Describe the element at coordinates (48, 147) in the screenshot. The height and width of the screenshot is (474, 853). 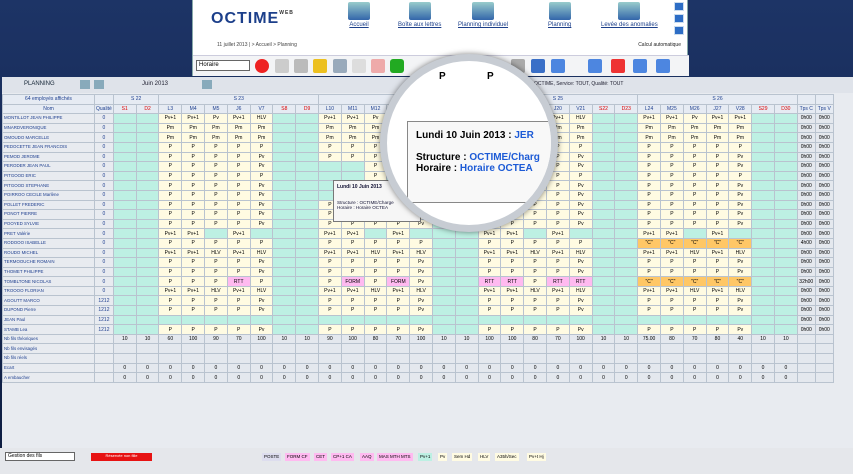
I see `employee-name: PEDOCETTE JEAN FRANCOIS` at that location.